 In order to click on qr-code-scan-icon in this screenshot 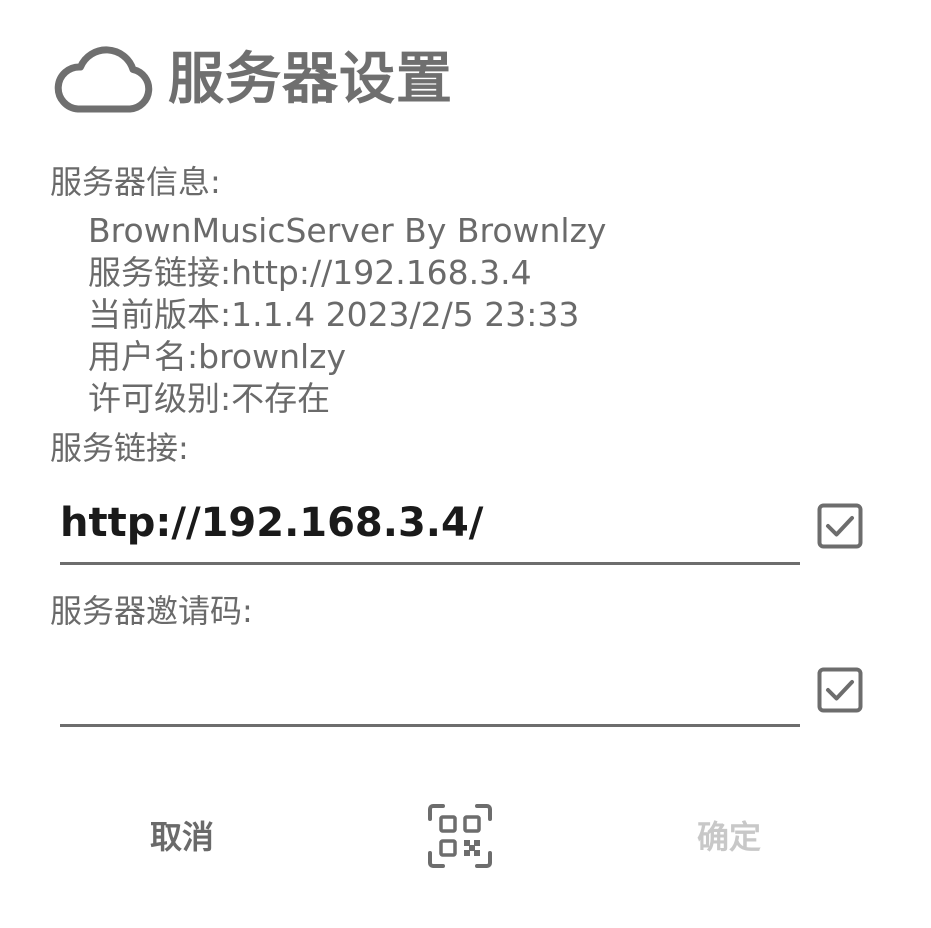, I will do `click(460, 836)`.